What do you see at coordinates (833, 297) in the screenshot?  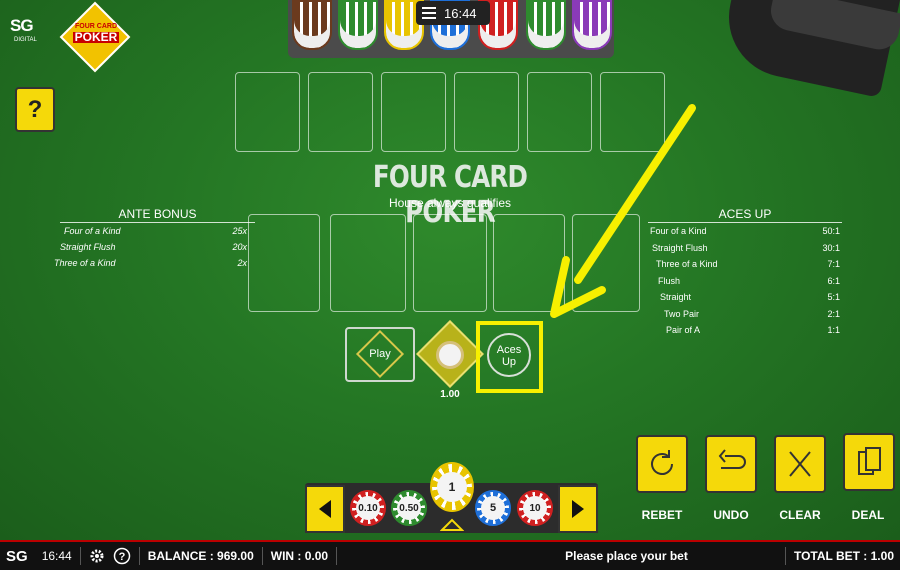 I see `aces-up-payout: 5:1` at bounding box center [833, 297].